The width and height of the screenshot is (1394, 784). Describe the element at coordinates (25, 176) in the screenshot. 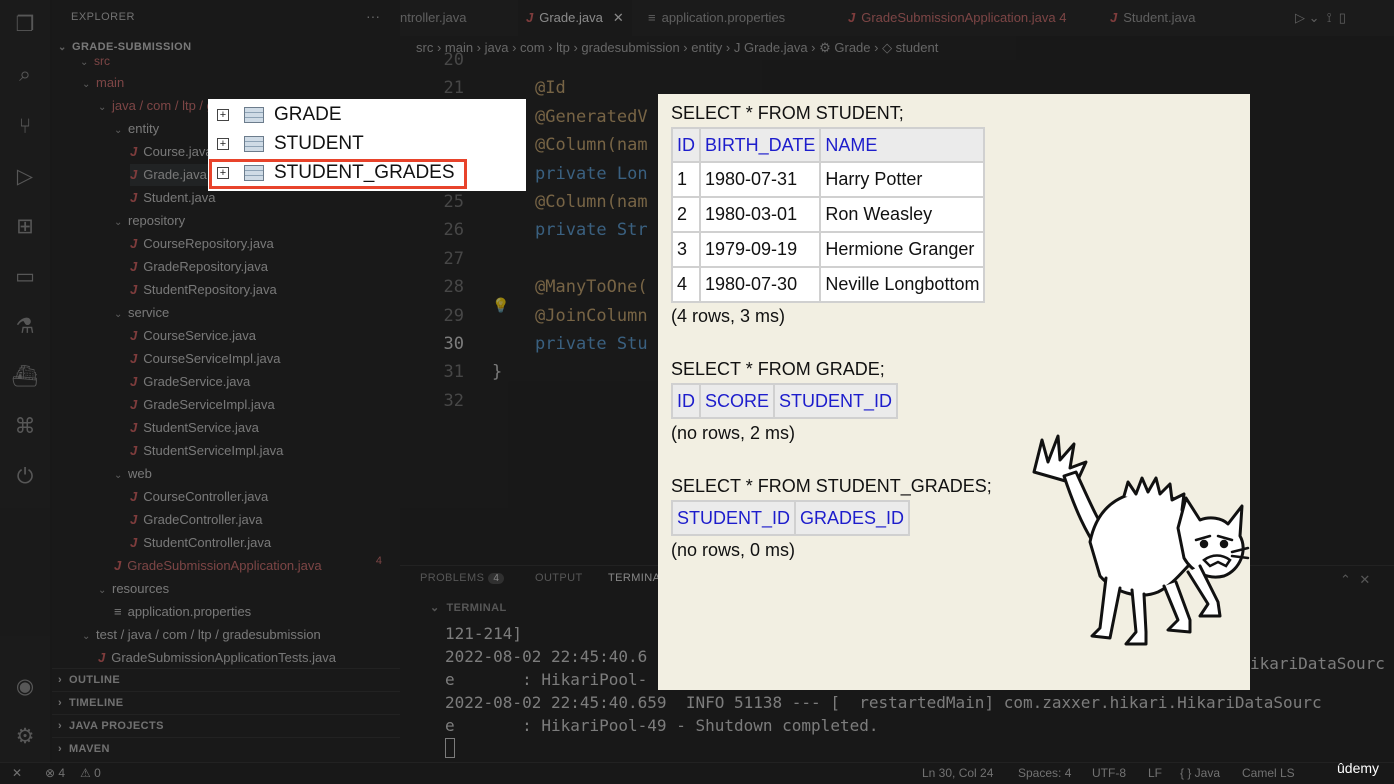

I see `run-debug-icon: ▷` at that location.